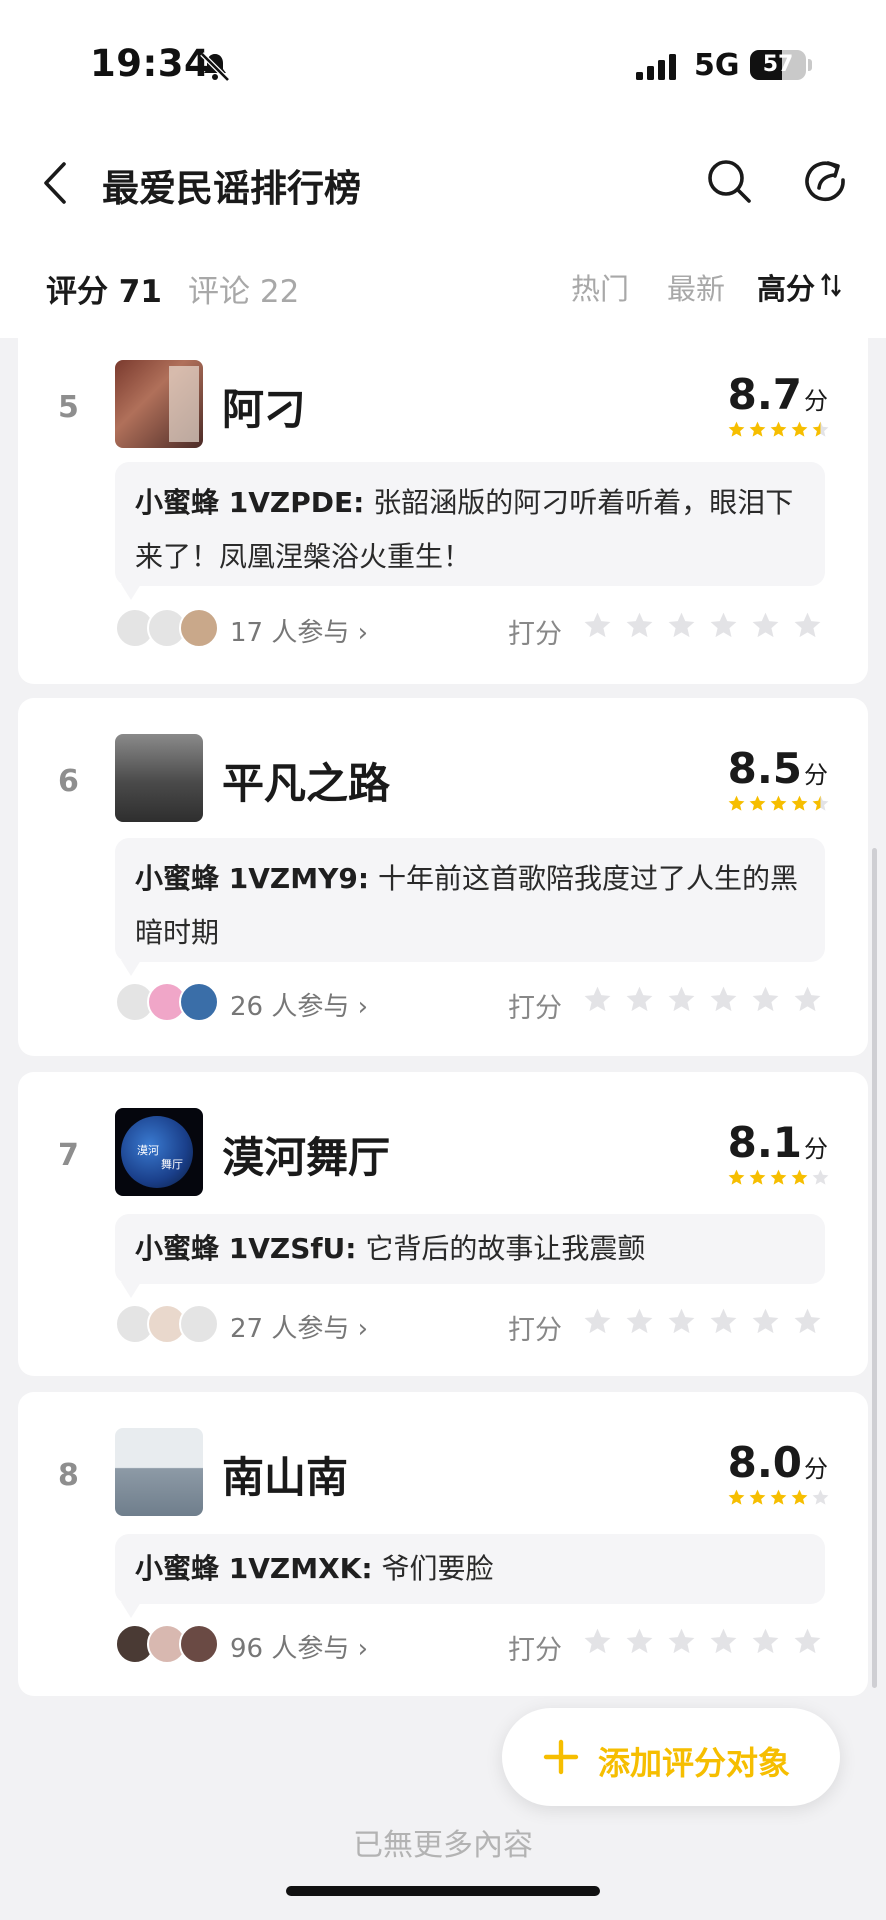 This screenshot has width=886, height=1920. What do you see at coordinates (764, 1142) in the screenshot?
I see `score-value: 8.1` at bounding box center [764, 1142].